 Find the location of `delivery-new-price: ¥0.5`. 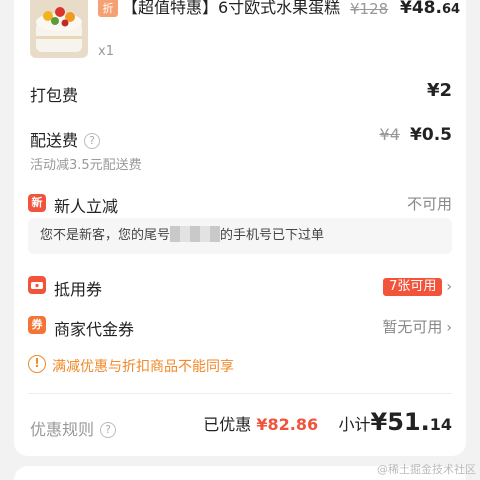

delivery-new-price: ¥0.5 is located at coordinates (431, 135).